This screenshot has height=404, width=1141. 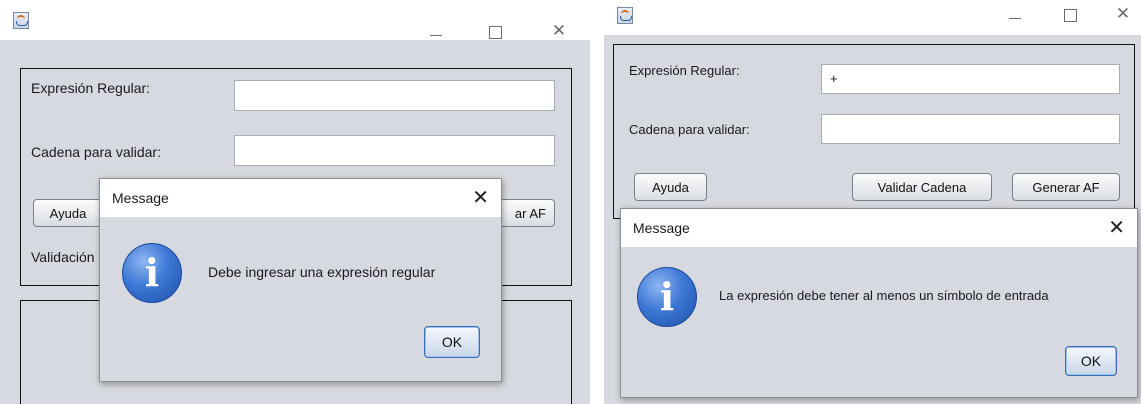 What do you see at coordinates (970, 79) in the screenshot?
I see `regex-input: +` at bounding box center [970, 79].